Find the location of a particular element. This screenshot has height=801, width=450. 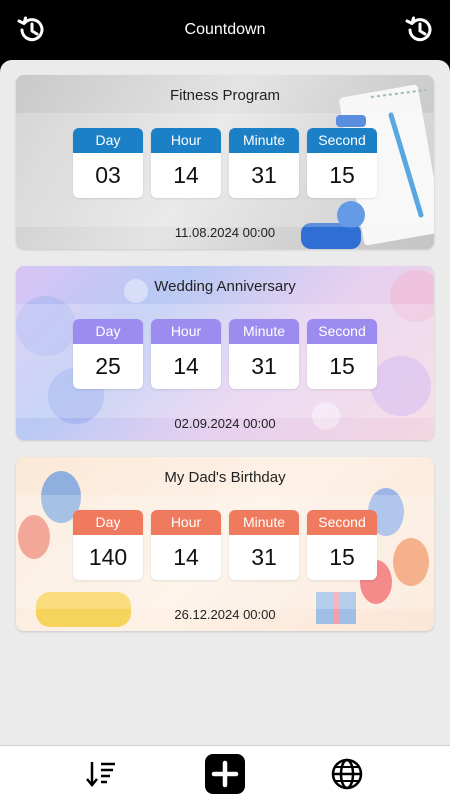

sort-icon is located at coordinates (100, 774).